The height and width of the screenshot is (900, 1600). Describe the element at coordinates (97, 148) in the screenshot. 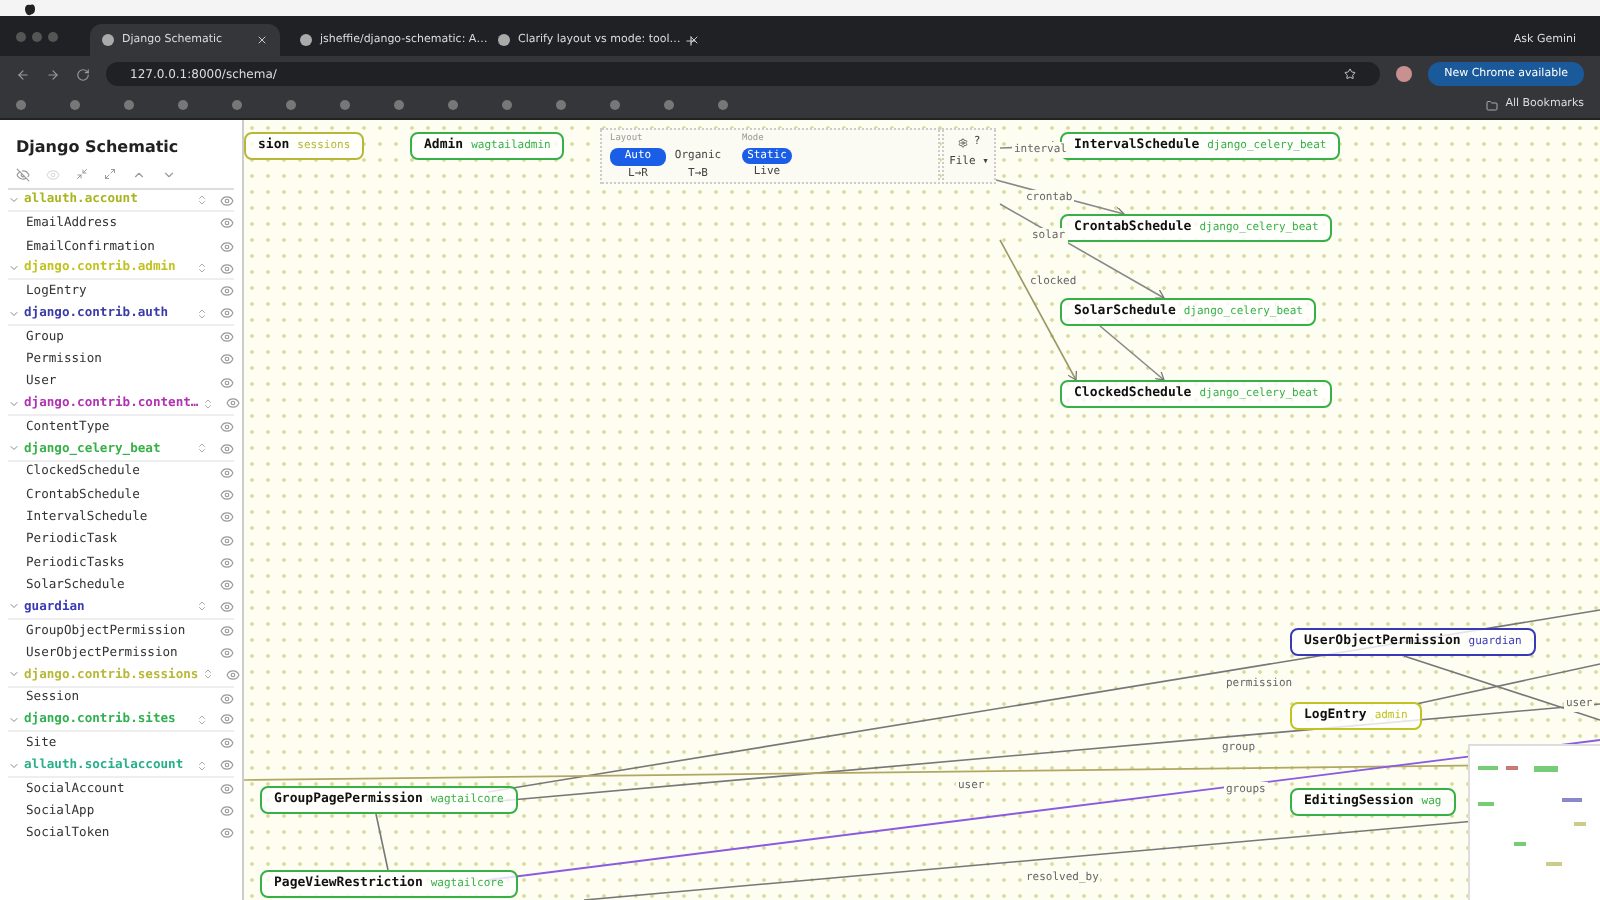

I see `sidebar-title: Django Schematic` at that location.